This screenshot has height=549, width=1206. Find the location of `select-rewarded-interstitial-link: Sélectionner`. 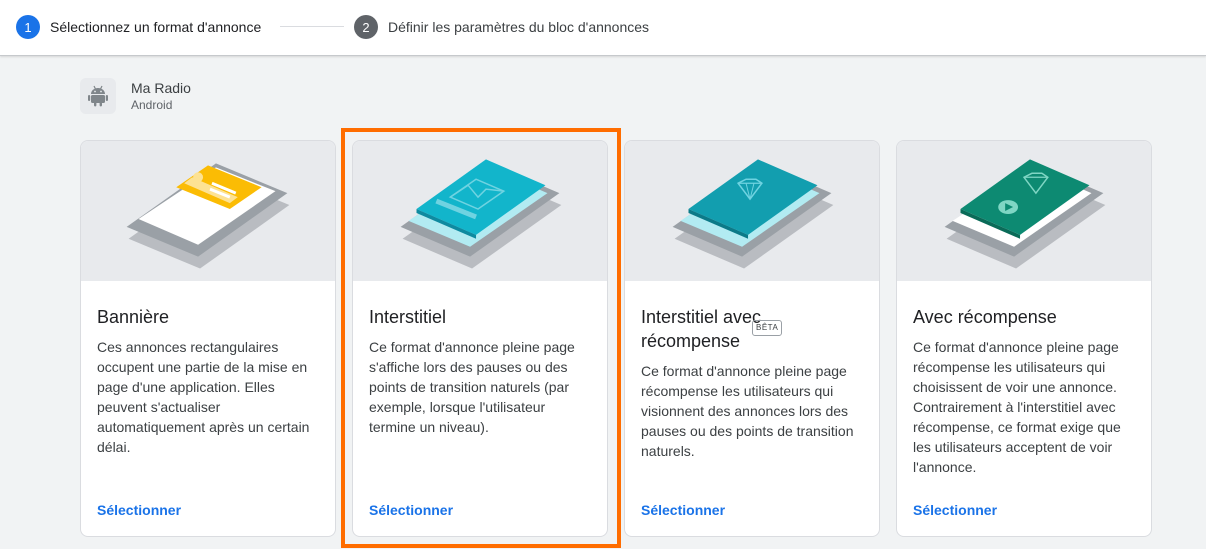

select-rewarded-interstitial-link: Sélectionner is located at coordinates (683, 510).